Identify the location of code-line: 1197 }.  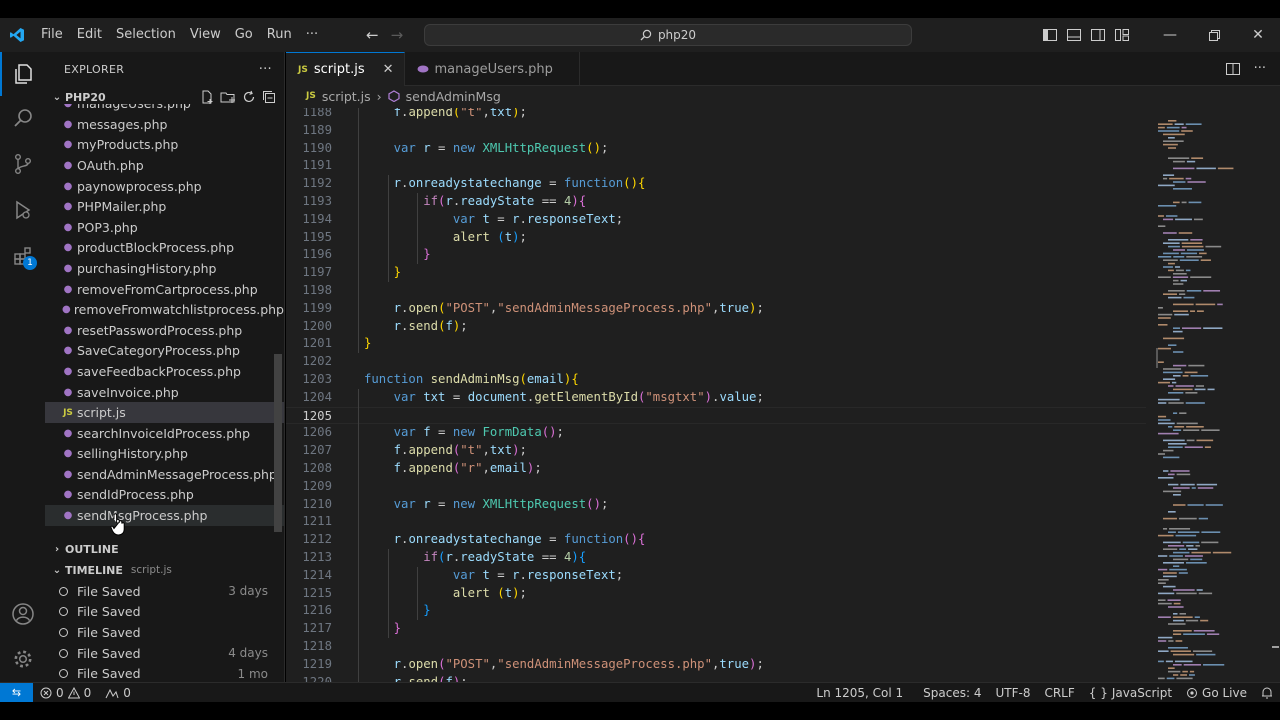
(716, 273).